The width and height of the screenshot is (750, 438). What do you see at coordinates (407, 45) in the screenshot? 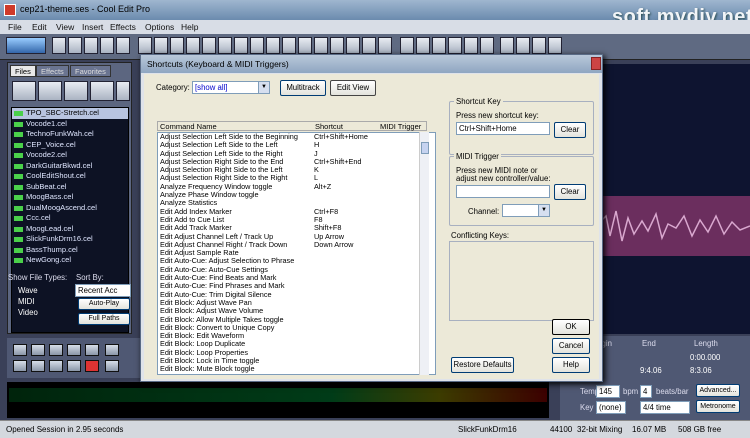
I see `view-wave-icon` at bounding box center [407, 45].